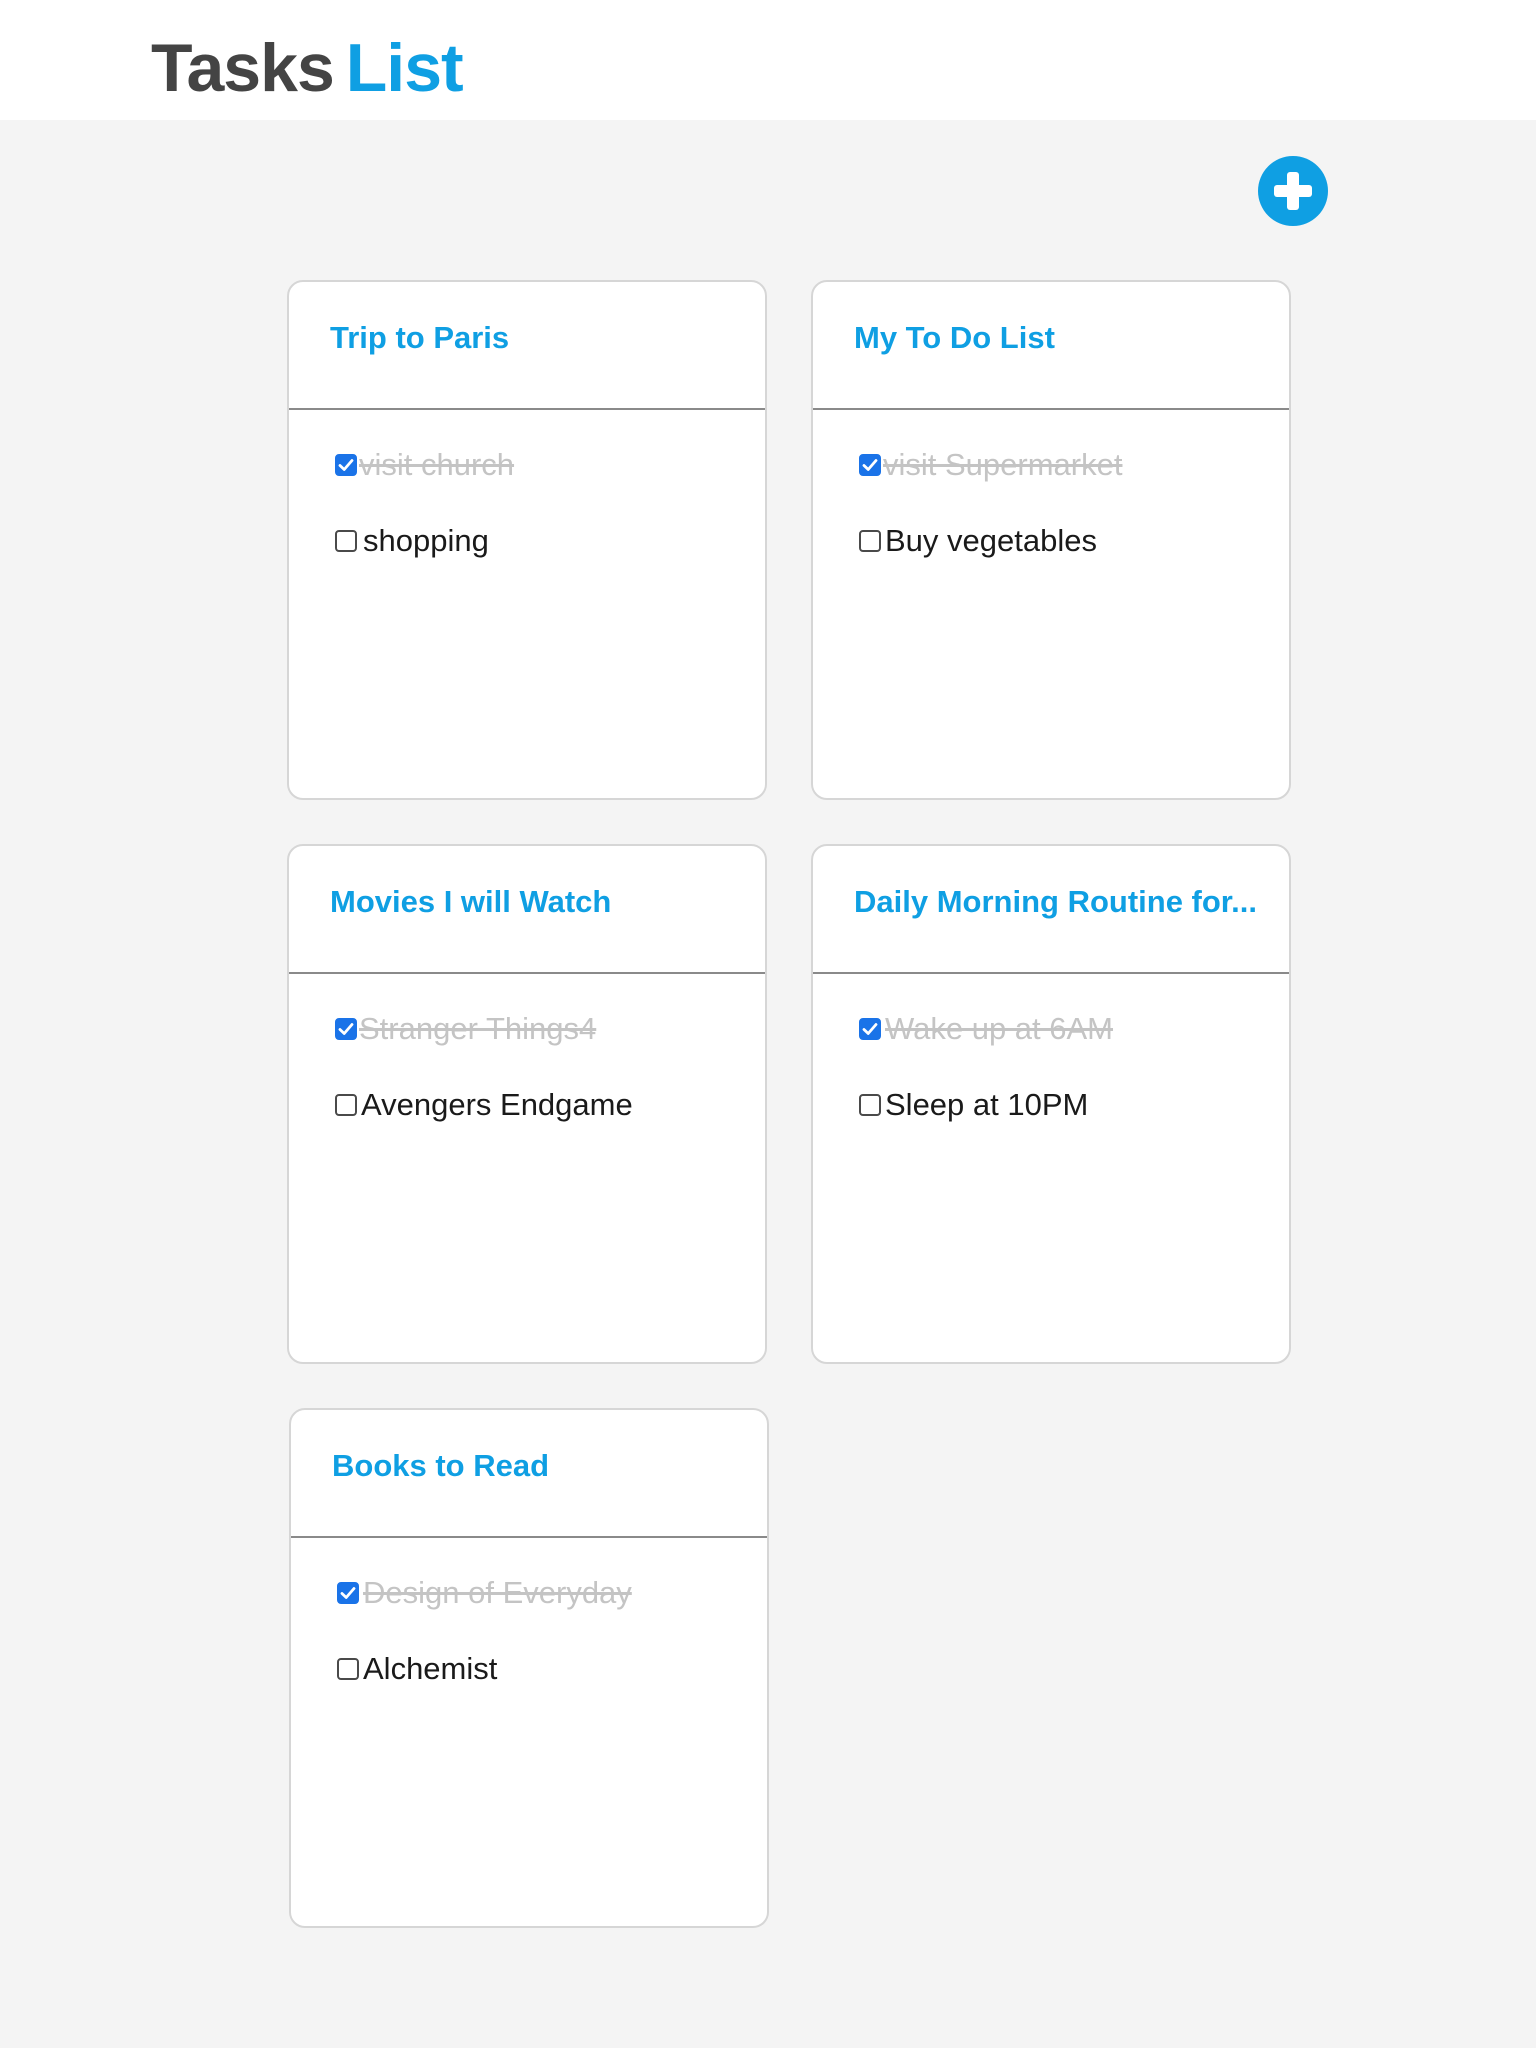 This screenshot has height=2048, width=1536. Describe the element at coordinates (991, 540) in the screenshot. I see `task-label: Buy vegetables` at that location.